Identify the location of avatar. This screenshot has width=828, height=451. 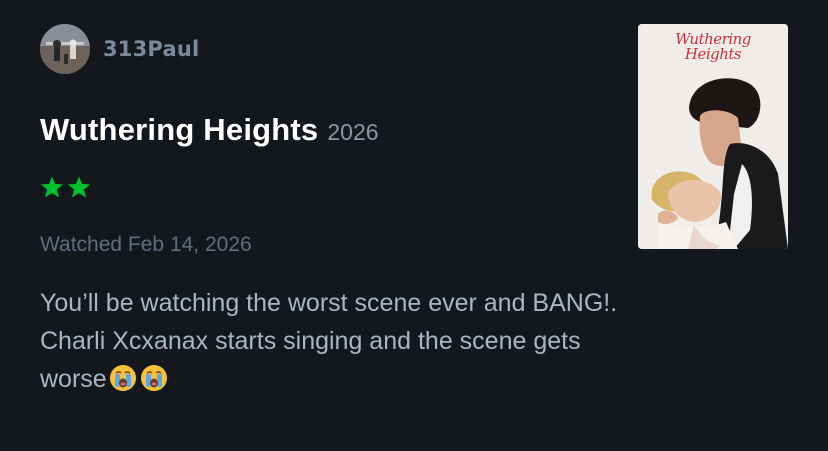
(65, 49).